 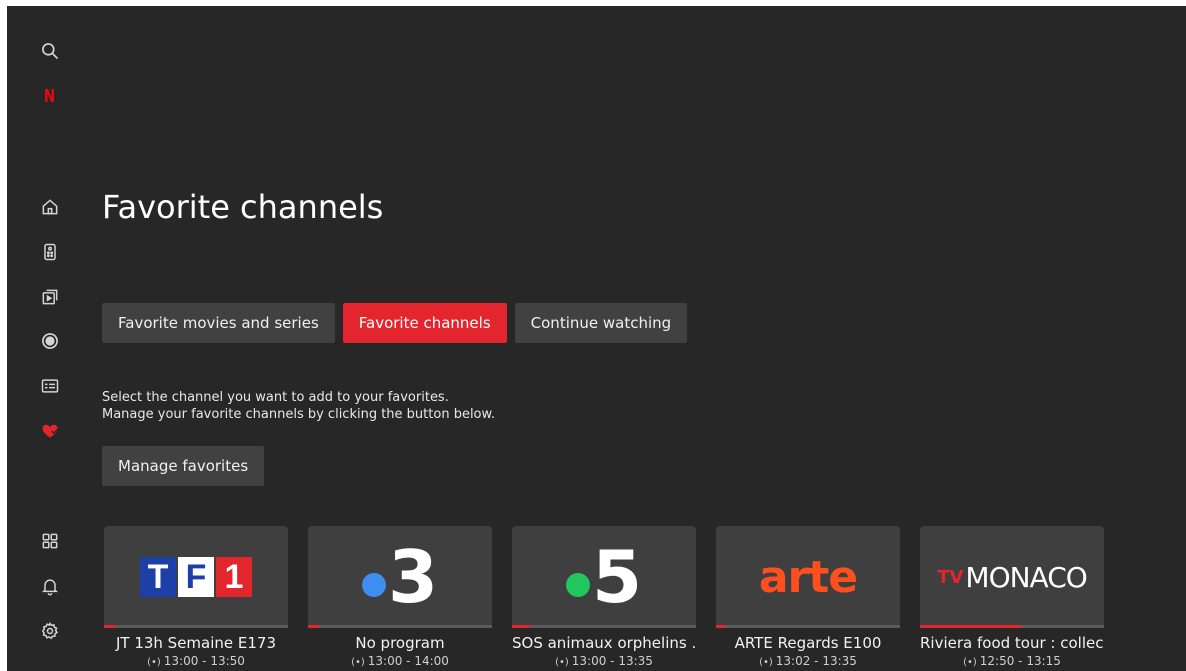 I want to click on program-title: ARTE Regards E100, so click(x=808, y=643).